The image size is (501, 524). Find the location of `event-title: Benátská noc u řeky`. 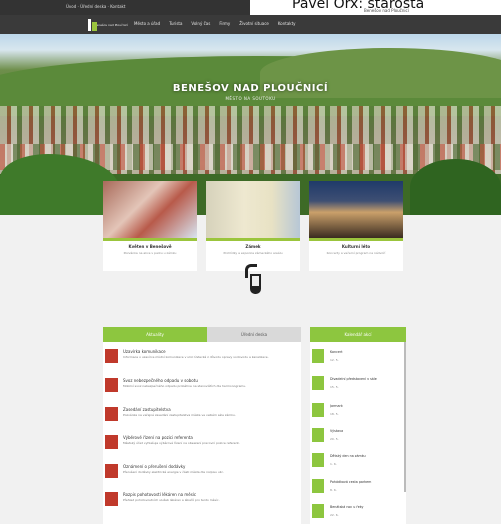

event-title: Benátská noc u řeky is located at coordinates (347, 507).